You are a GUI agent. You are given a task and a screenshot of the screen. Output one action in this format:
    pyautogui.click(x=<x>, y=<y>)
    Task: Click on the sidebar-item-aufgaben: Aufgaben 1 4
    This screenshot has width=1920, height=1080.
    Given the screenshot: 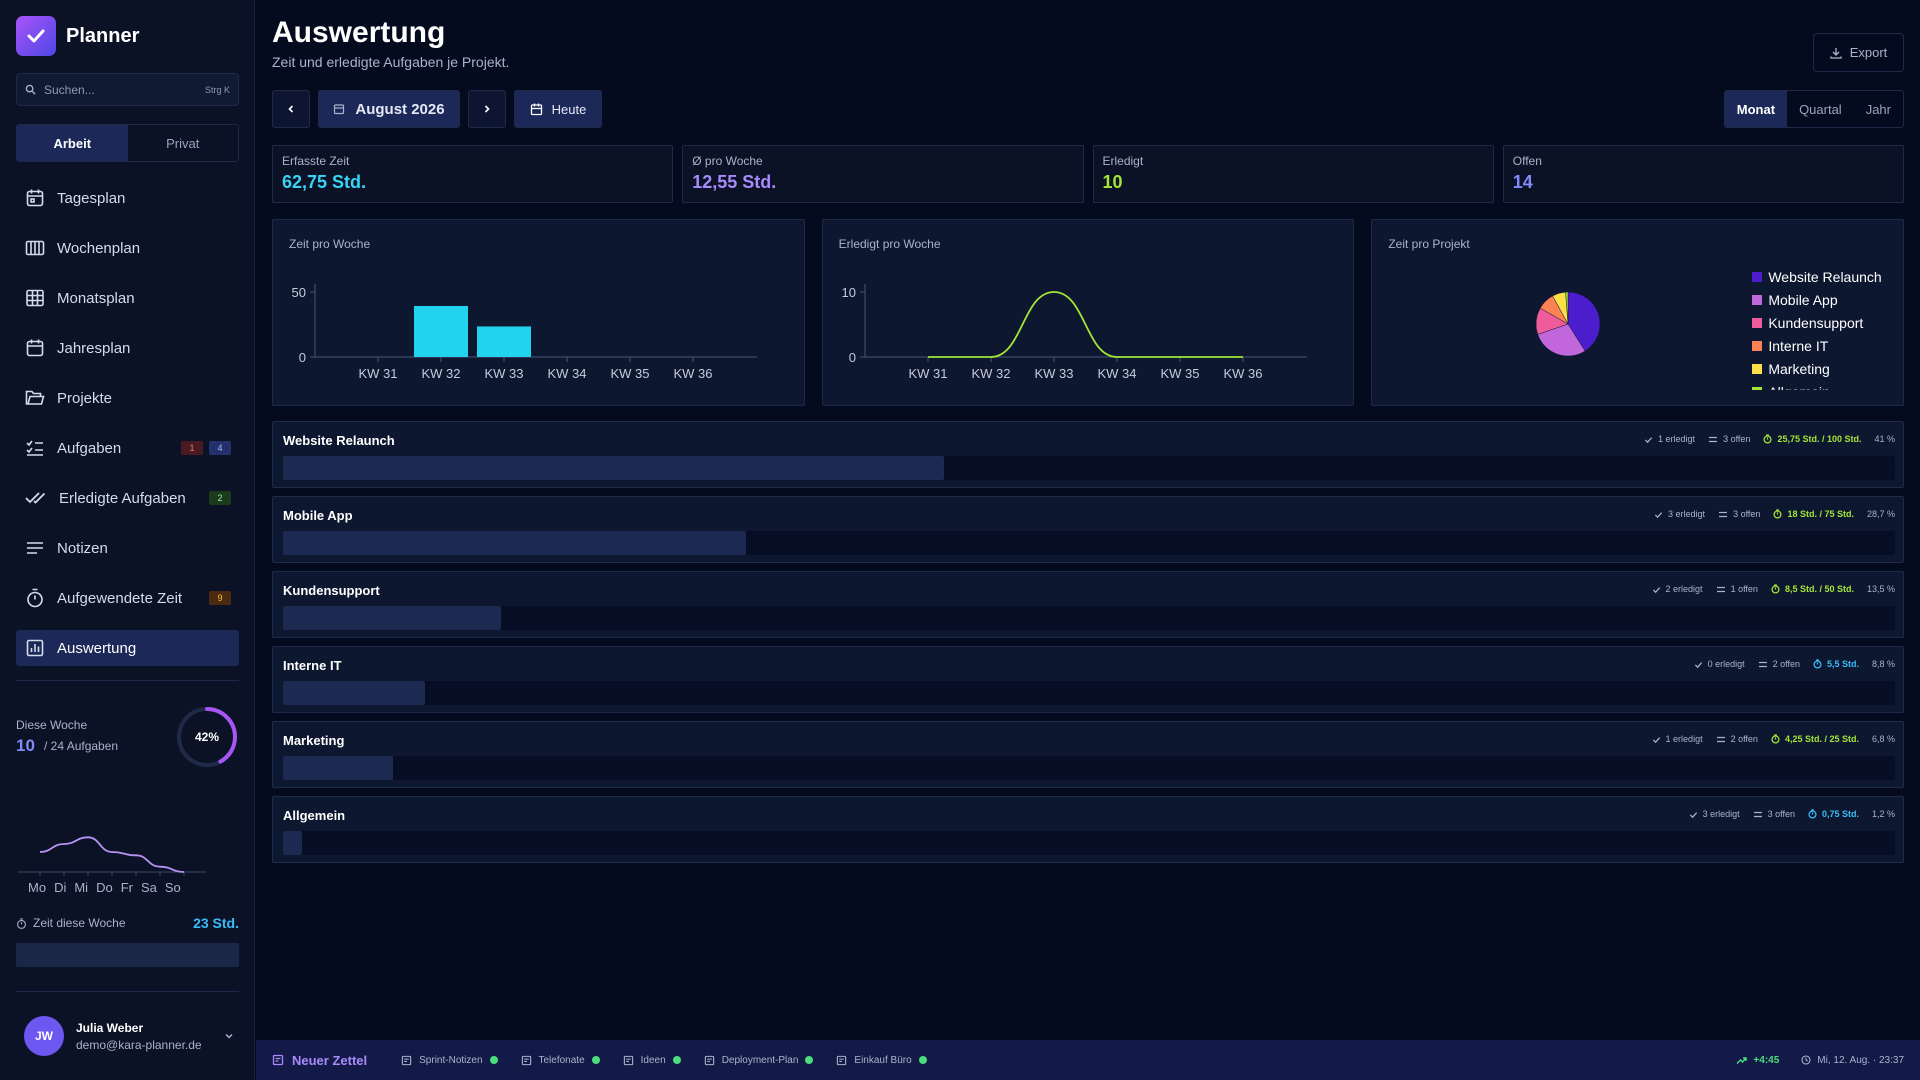 What is the action you would take?
    pyautogui.click(x=127, y=448)
    